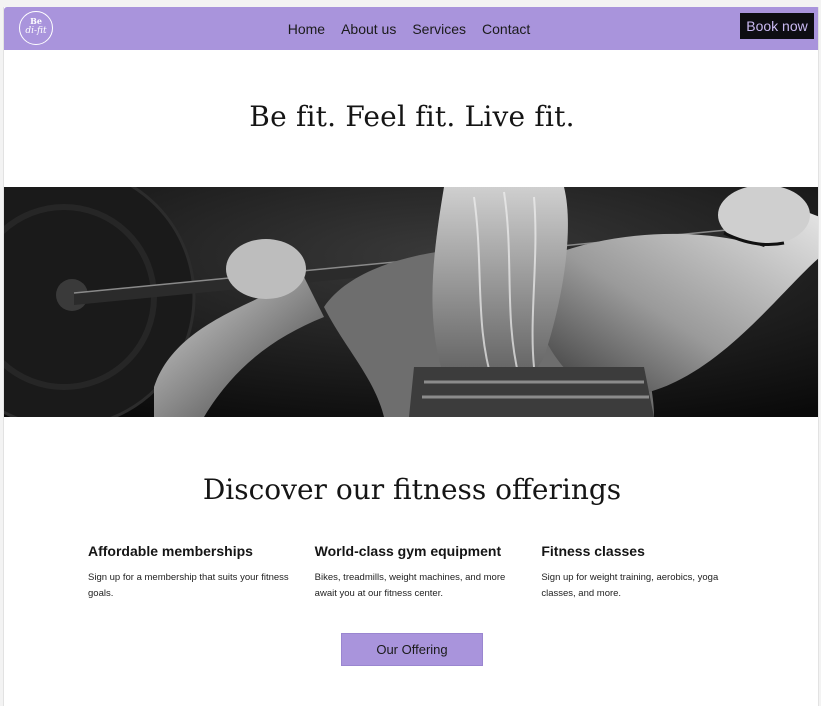 This screenshot has width=821, height=706. Describe the element at coordinates (306, 29) in the screenshot. I see `nav-link-home: Home` at that location.